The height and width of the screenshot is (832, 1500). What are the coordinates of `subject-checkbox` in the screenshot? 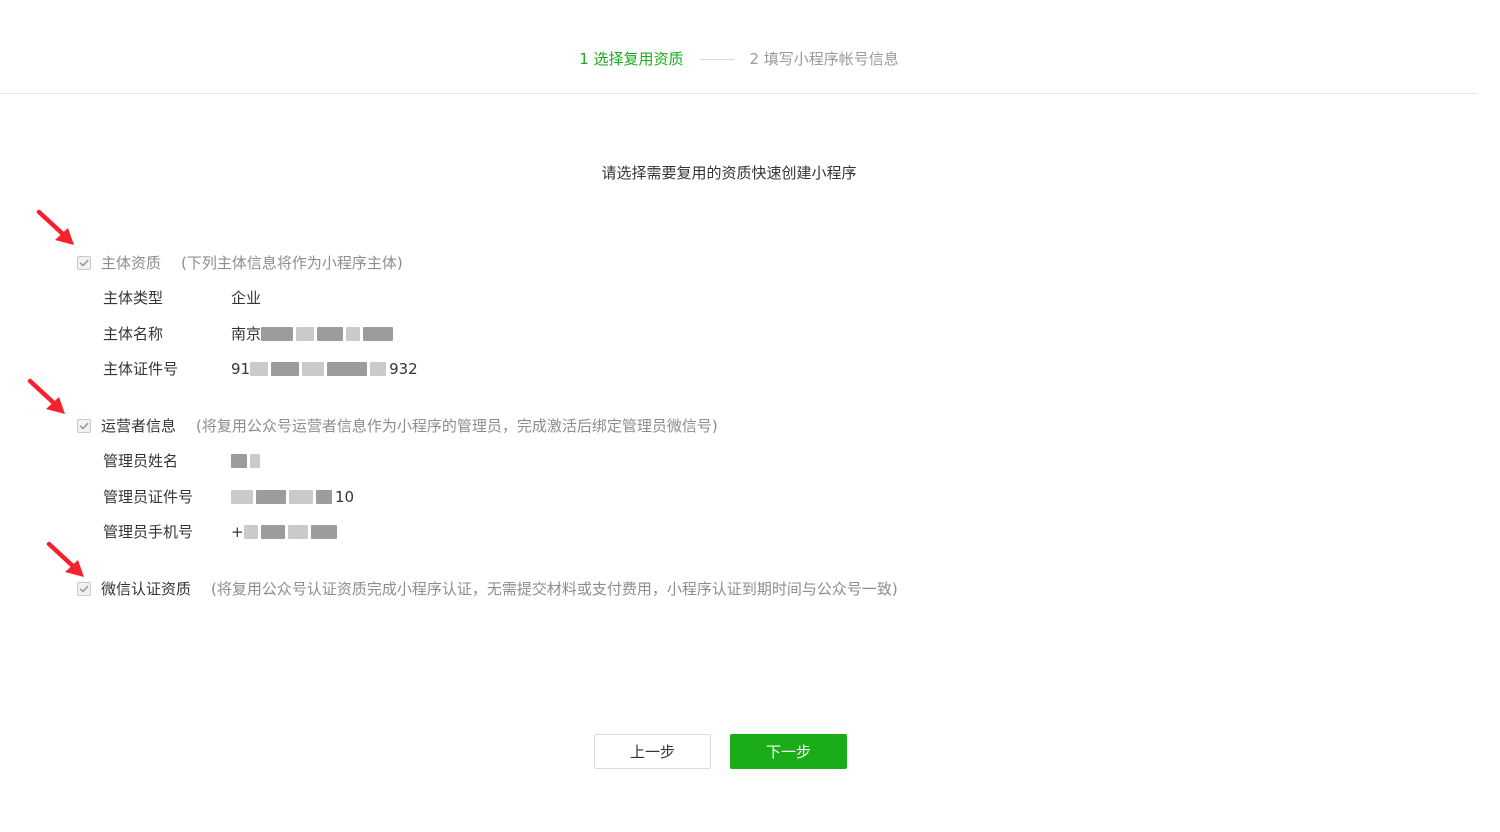 It's located at (84, 263).